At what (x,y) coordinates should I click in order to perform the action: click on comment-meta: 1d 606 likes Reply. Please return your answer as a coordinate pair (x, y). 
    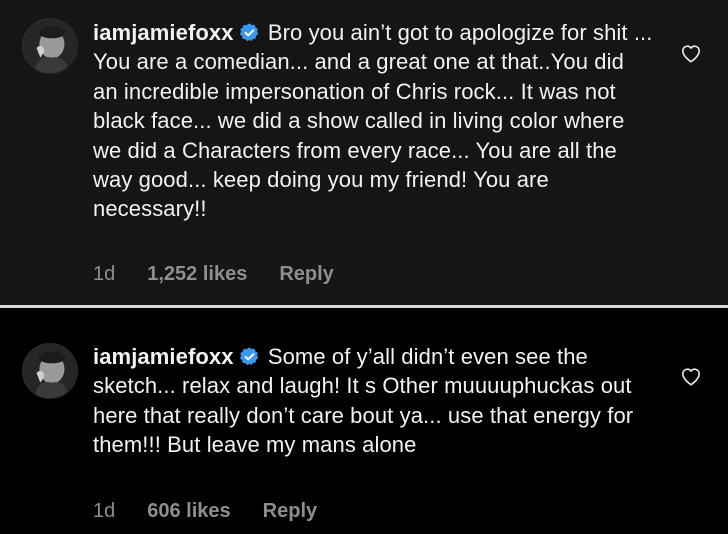
    Looking at the image, I should click on (205, 511).